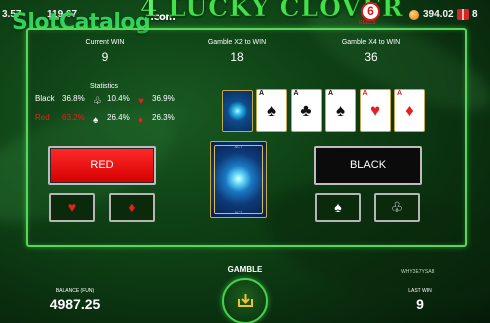 The image size is (490, 323). I want to click on last-win-label: LAST WIN, so click(420, 291).